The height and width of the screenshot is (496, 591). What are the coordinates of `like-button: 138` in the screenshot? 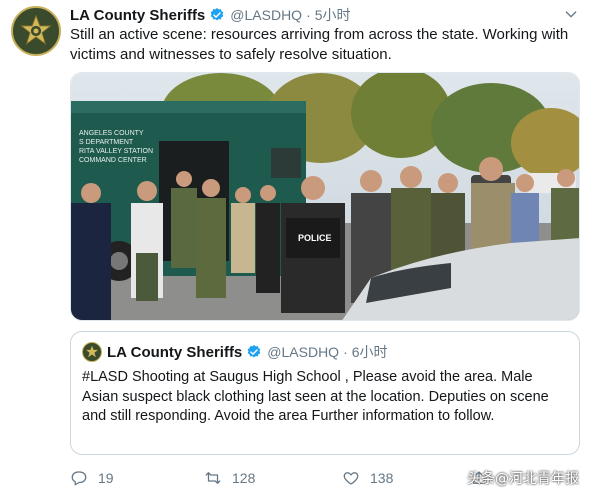 It's located at (367, 478).